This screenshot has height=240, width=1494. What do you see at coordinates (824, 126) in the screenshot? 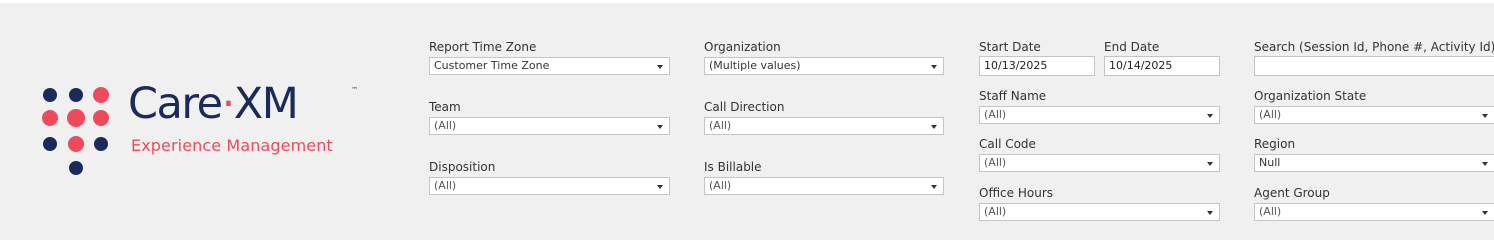
I see `call-direction-dropdown: (All)` at bounding box center [824, 126].